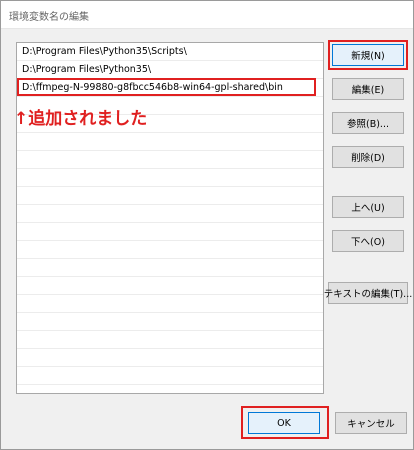  What do you see at coordinates (170, 70) in the screenshot?
I see `list-item: D:\Program Files\Python35\` at bounding box center [170, 70].